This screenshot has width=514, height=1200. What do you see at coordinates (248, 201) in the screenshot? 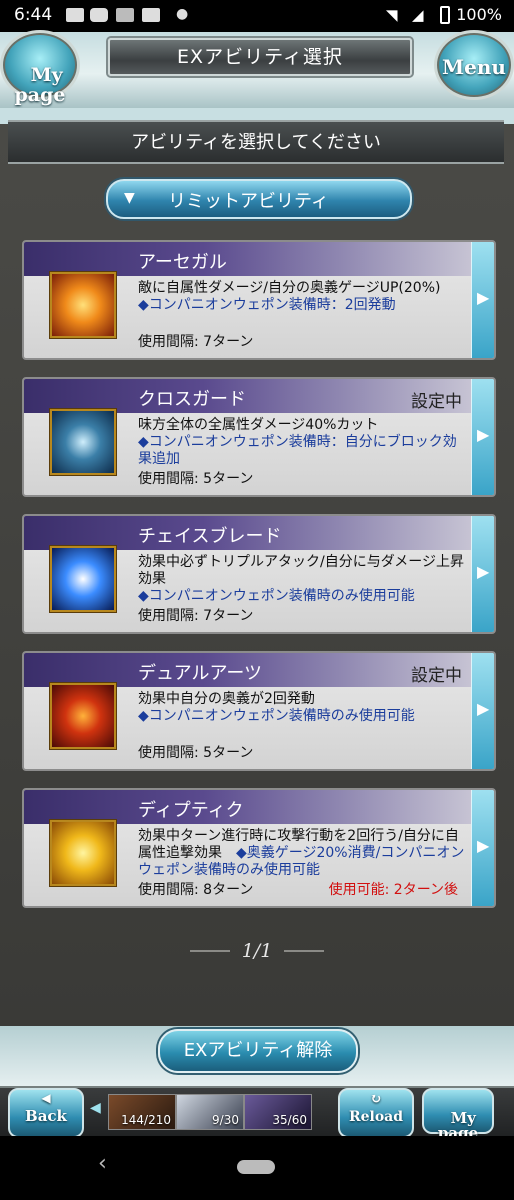
I see `limit-ability-label: リミットアビリティ` at bounding box center [248, 201].